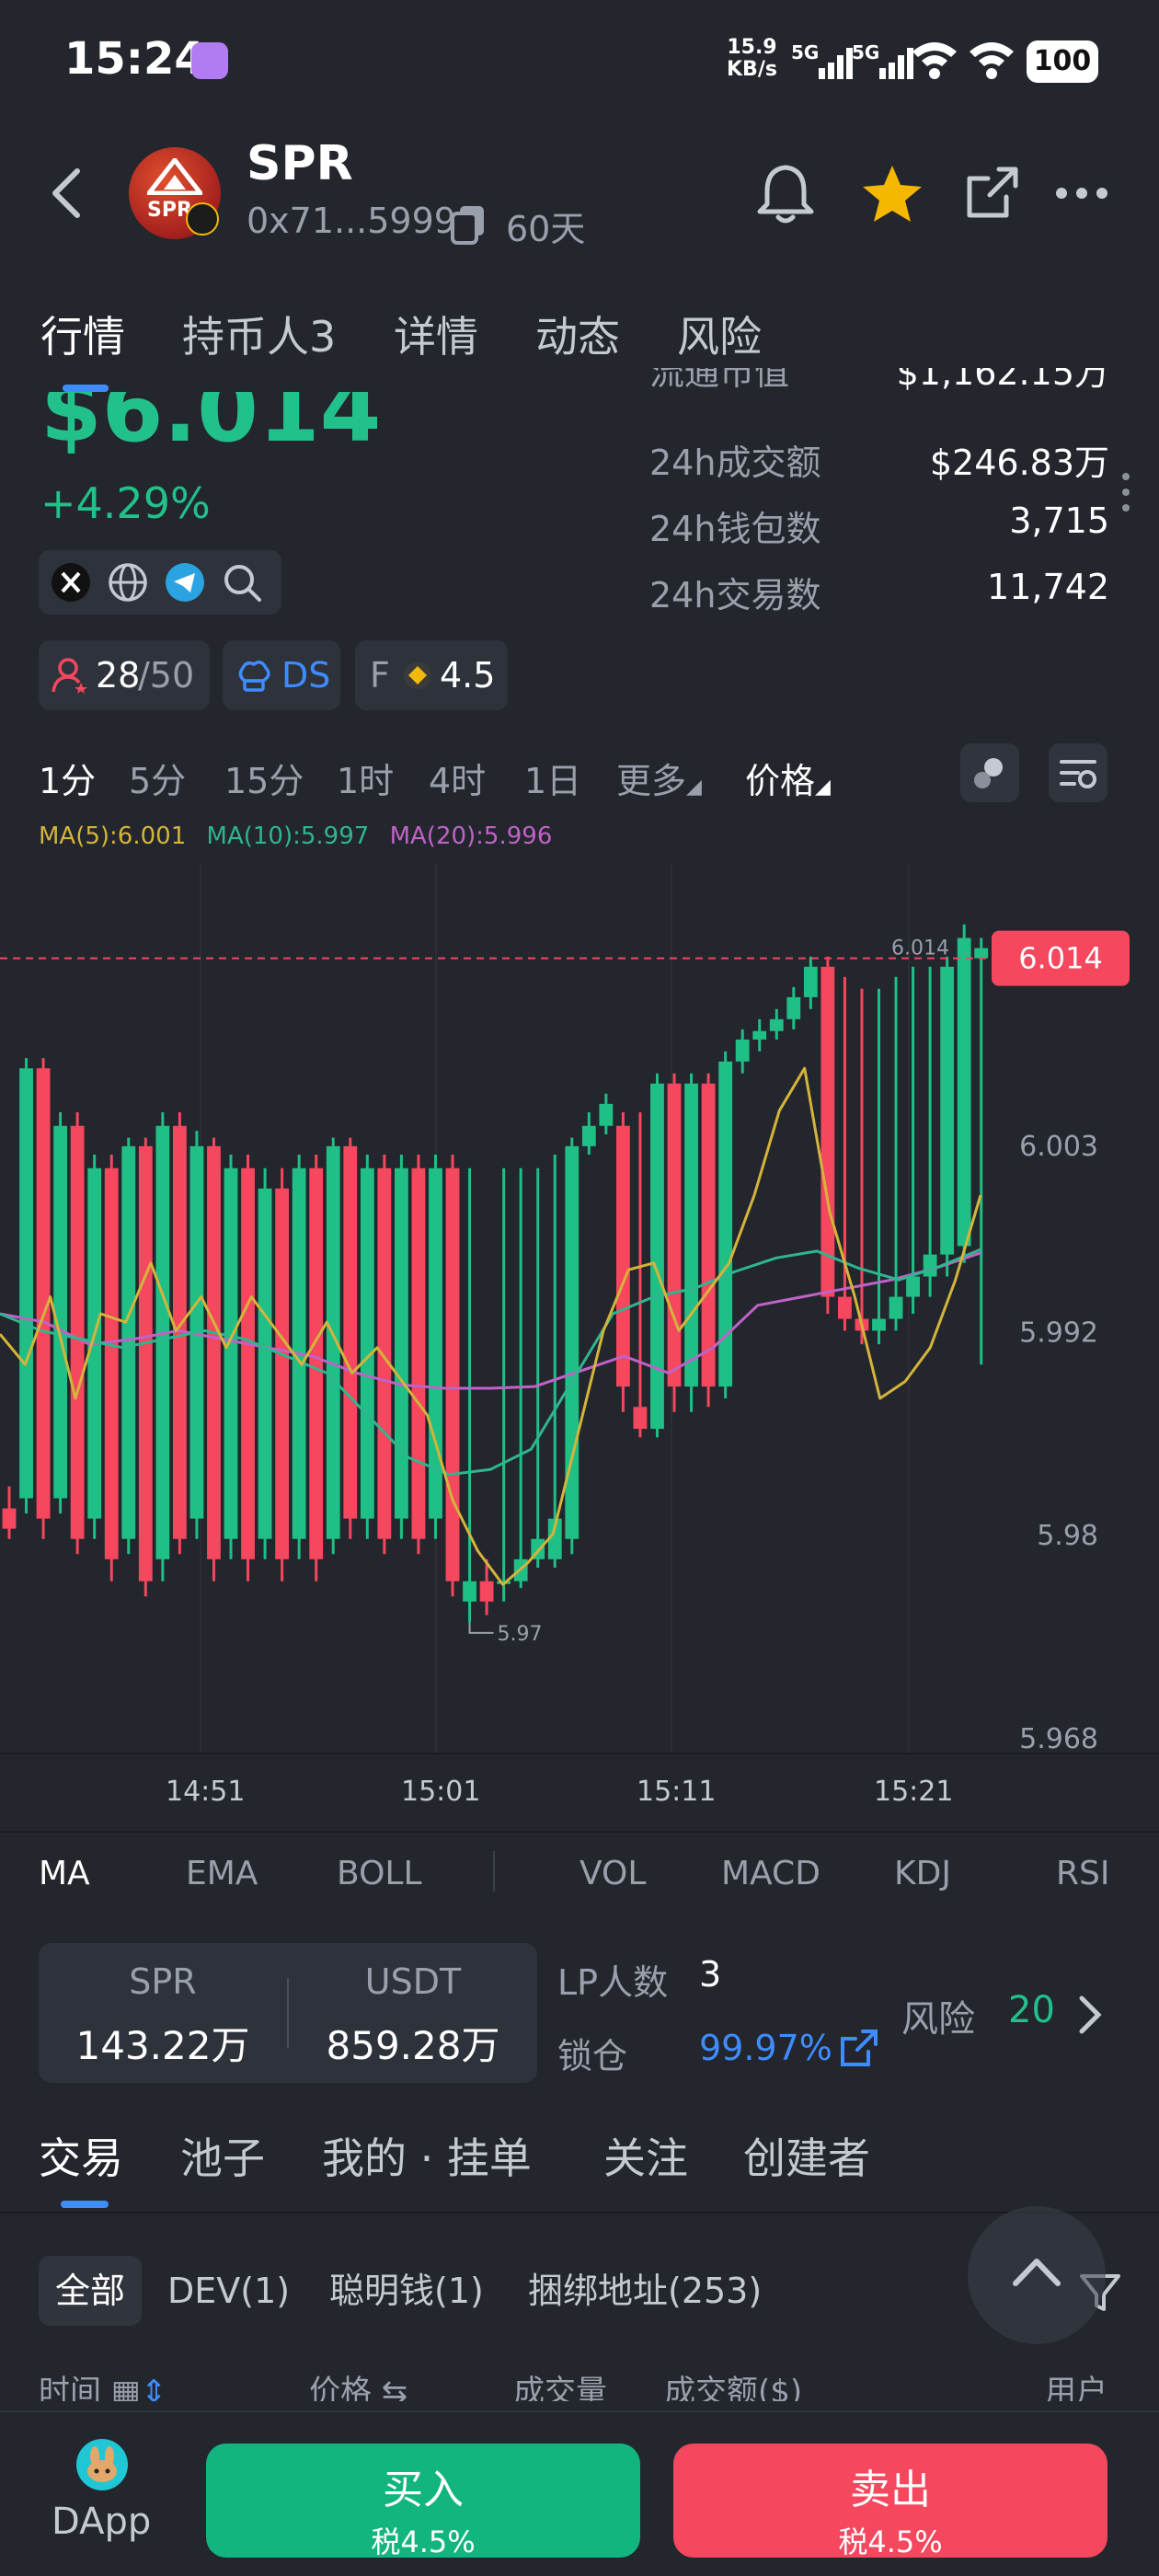 This screenshot has width=1159, height=2576. What do you see at coordinates (592, 2056) in the screenshot?
I see `lock-label: 锁仓` at bounding box center [592, 2056].